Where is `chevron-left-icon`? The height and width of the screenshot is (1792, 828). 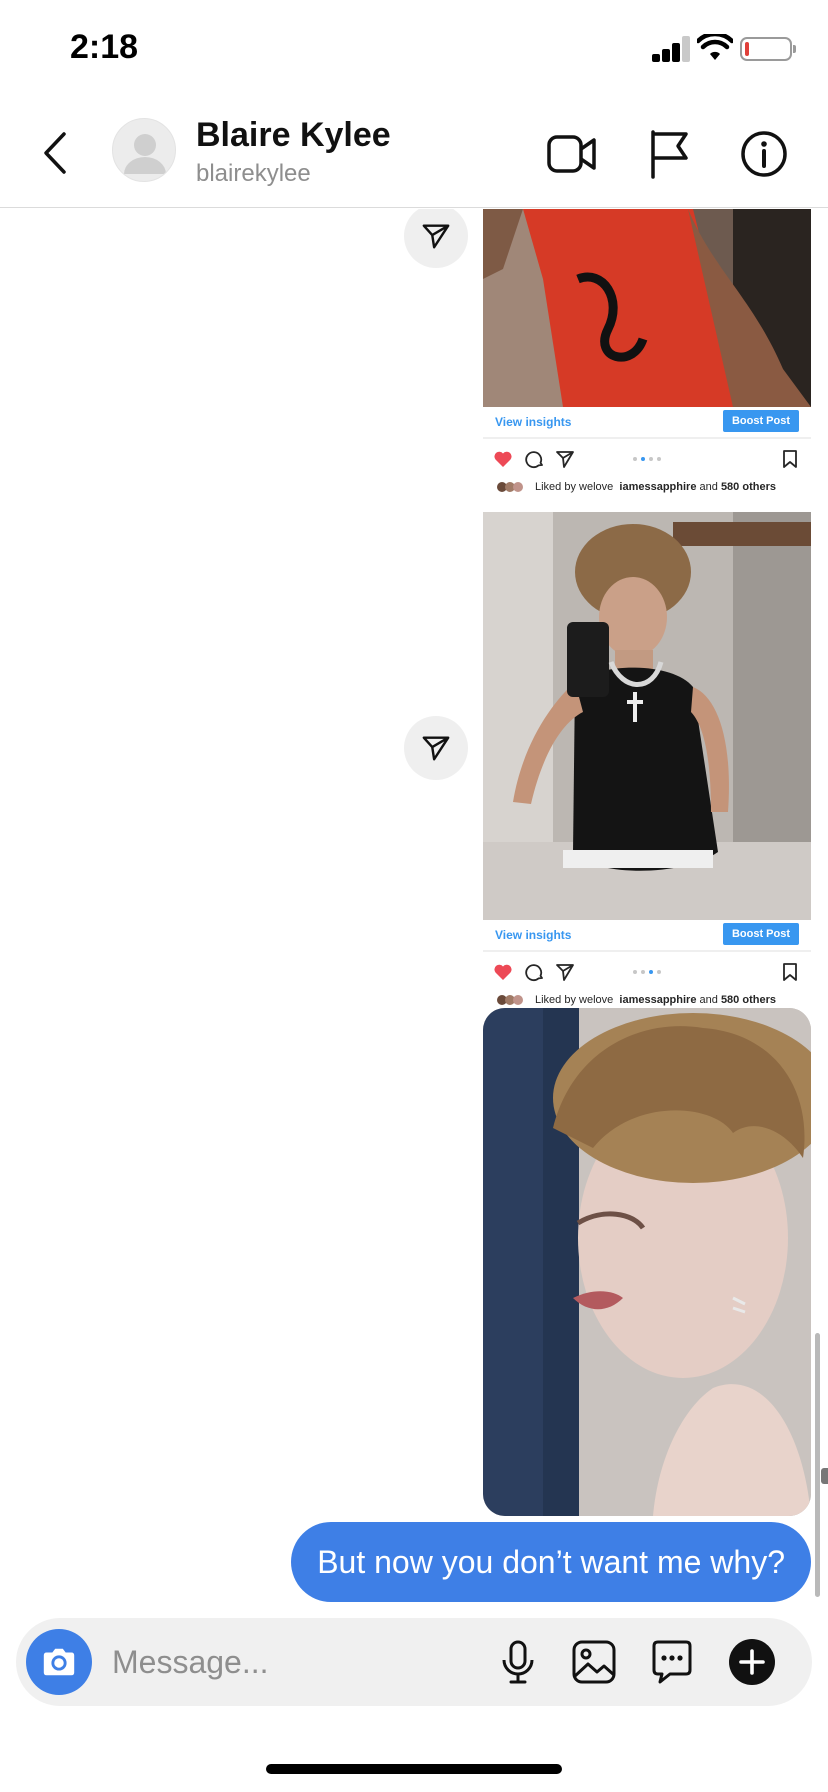 chevron-left-icon is located at coordinates (56, 153).